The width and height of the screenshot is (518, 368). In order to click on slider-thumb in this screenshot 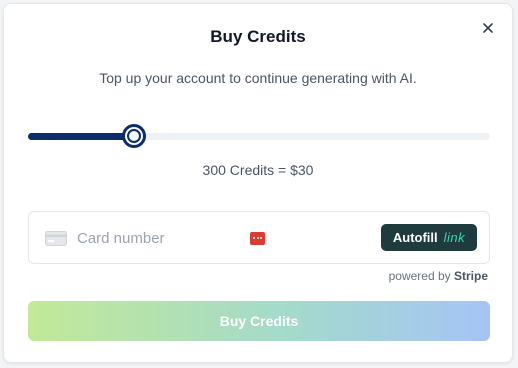, I will do `click(134, 136)`.